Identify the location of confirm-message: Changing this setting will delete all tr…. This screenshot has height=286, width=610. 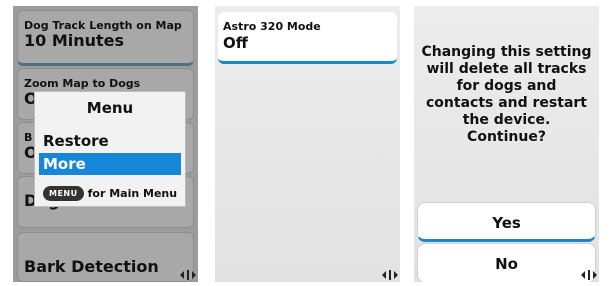
(506, 95).